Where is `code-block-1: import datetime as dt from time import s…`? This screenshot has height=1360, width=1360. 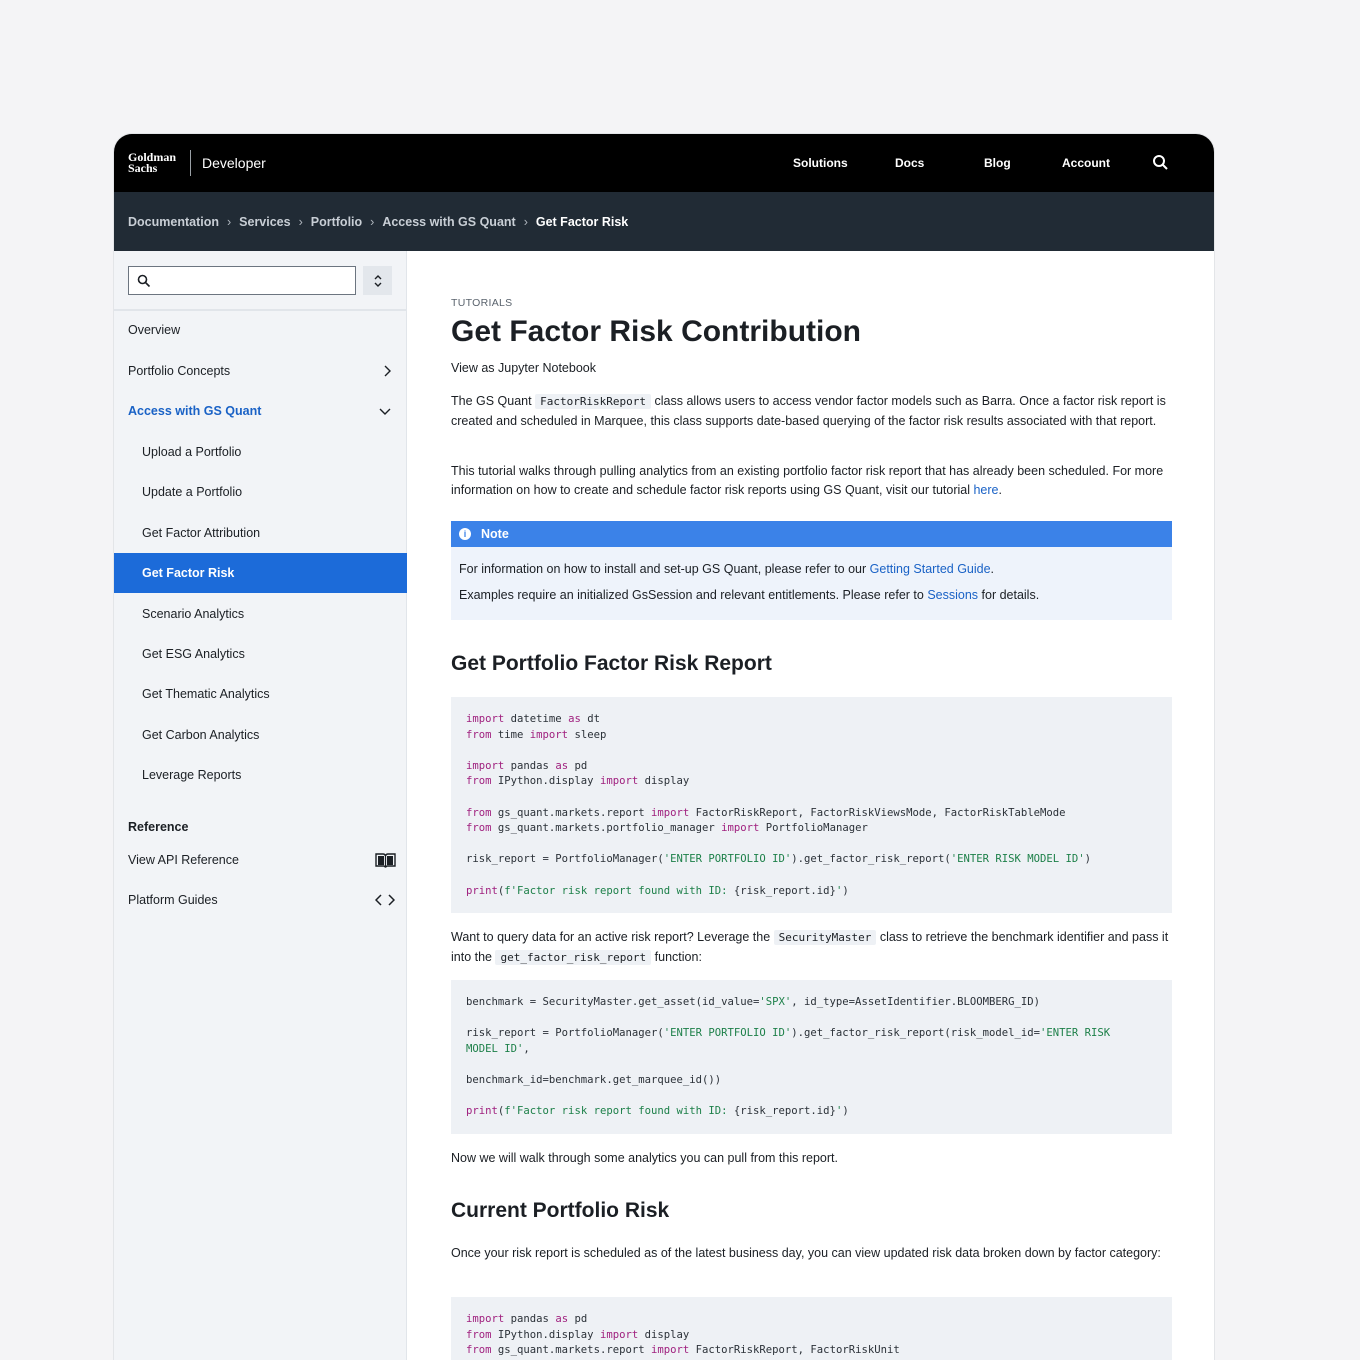 code-block-1: import datetime as dt from time import s… is located at coordinates (811, 805).